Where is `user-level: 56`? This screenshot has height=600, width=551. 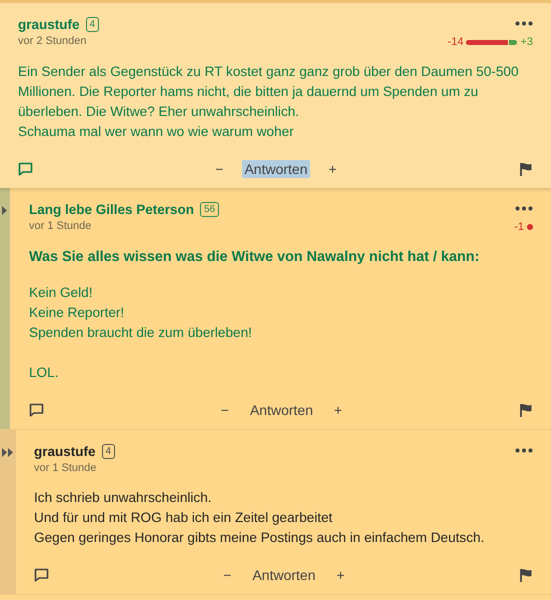 user-level: 56 is located at coordinates (210, 209).